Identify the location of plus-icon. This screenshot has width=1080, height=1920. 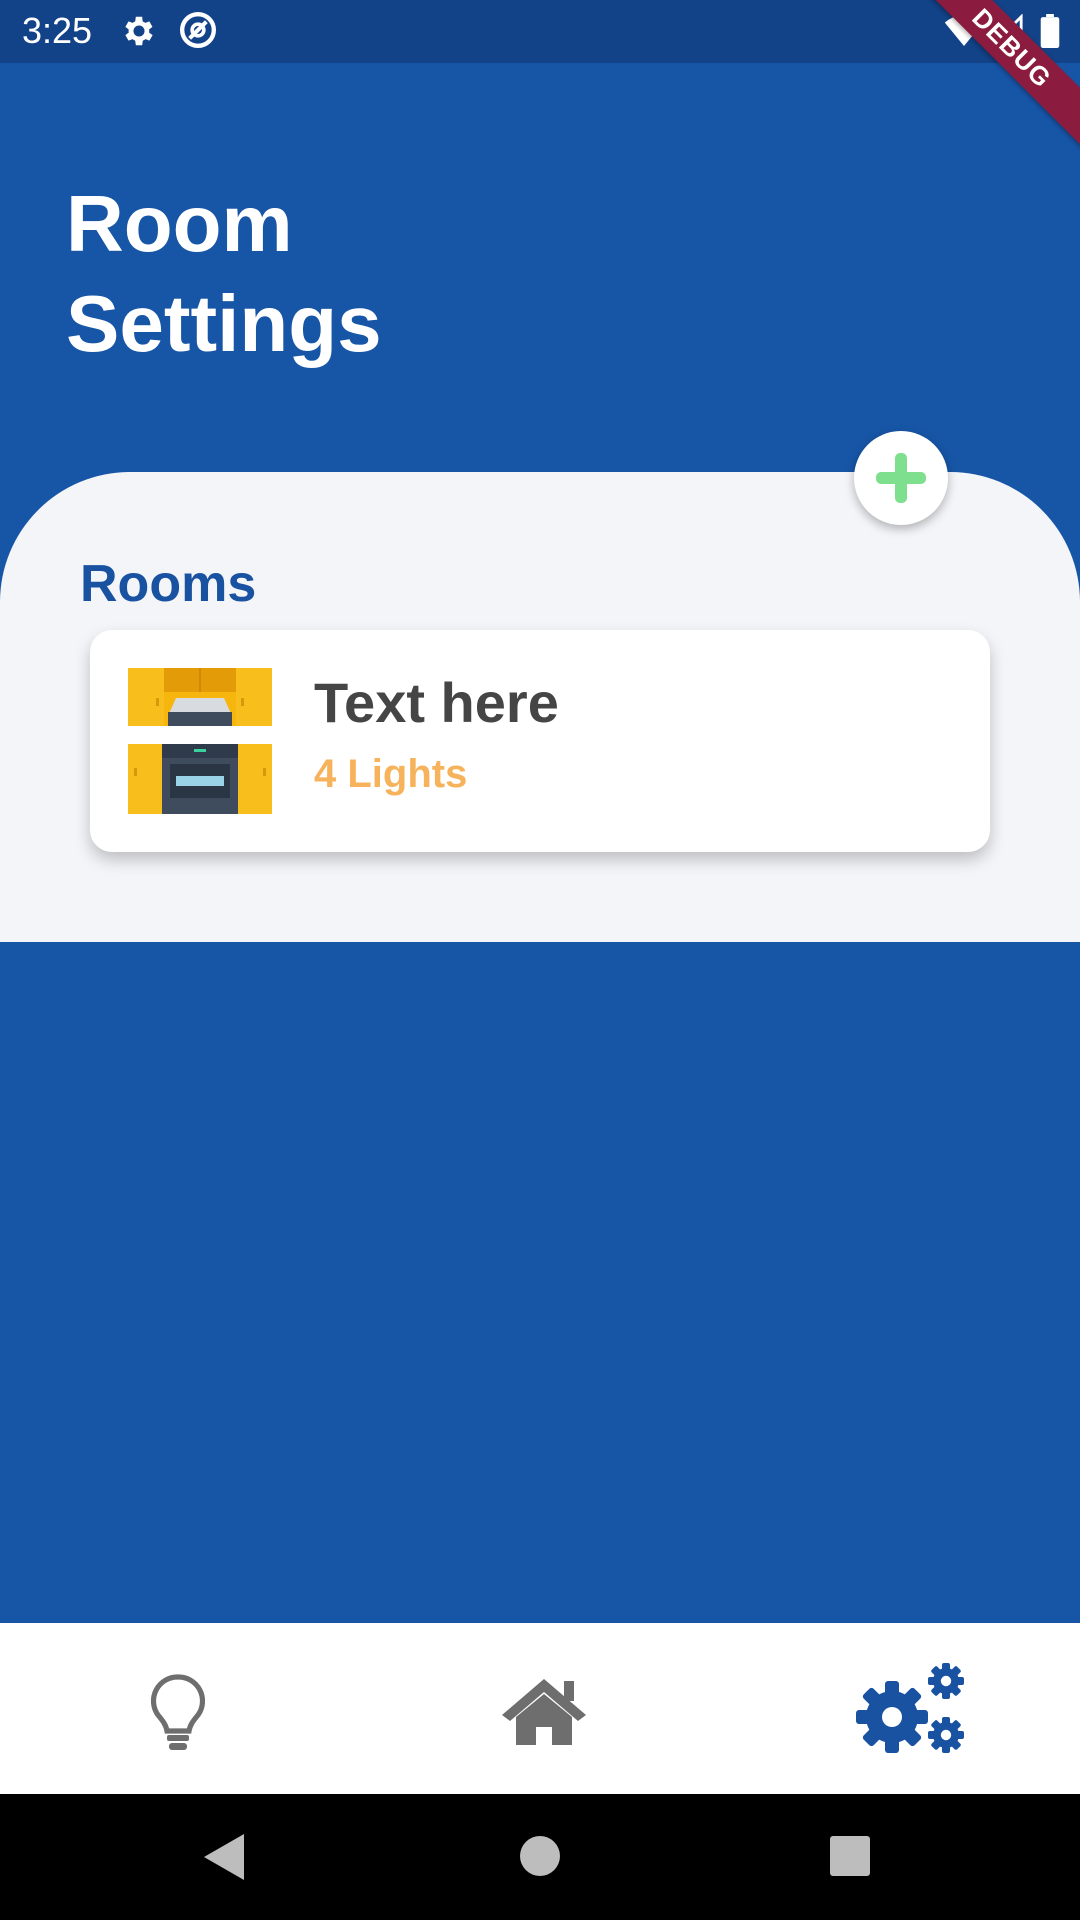
(901, 478).